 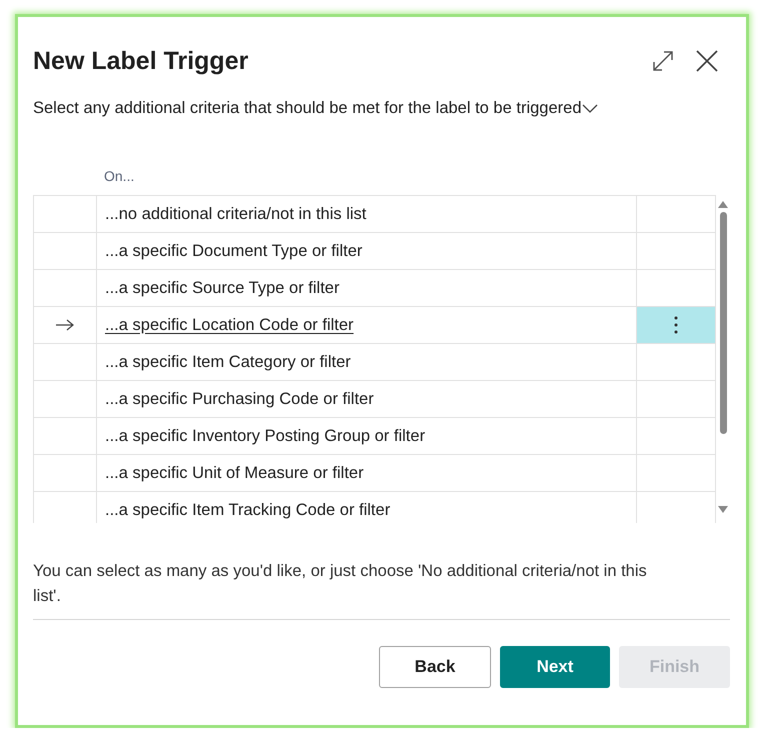 I want to click on list-item: ...a specific Item Tracking Code or filter, so click(x=367, y=507).